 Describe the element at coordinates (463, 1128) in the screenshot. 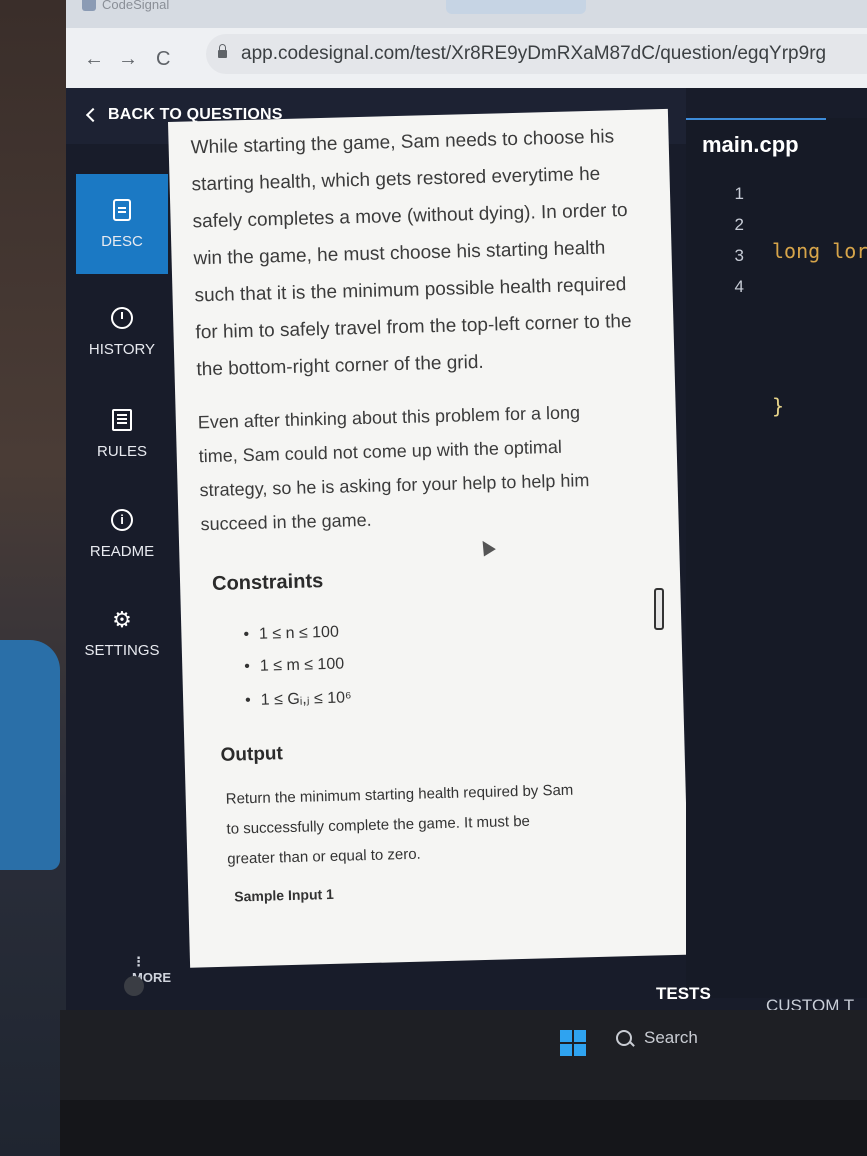

I see `monitor-bezel` at that location.